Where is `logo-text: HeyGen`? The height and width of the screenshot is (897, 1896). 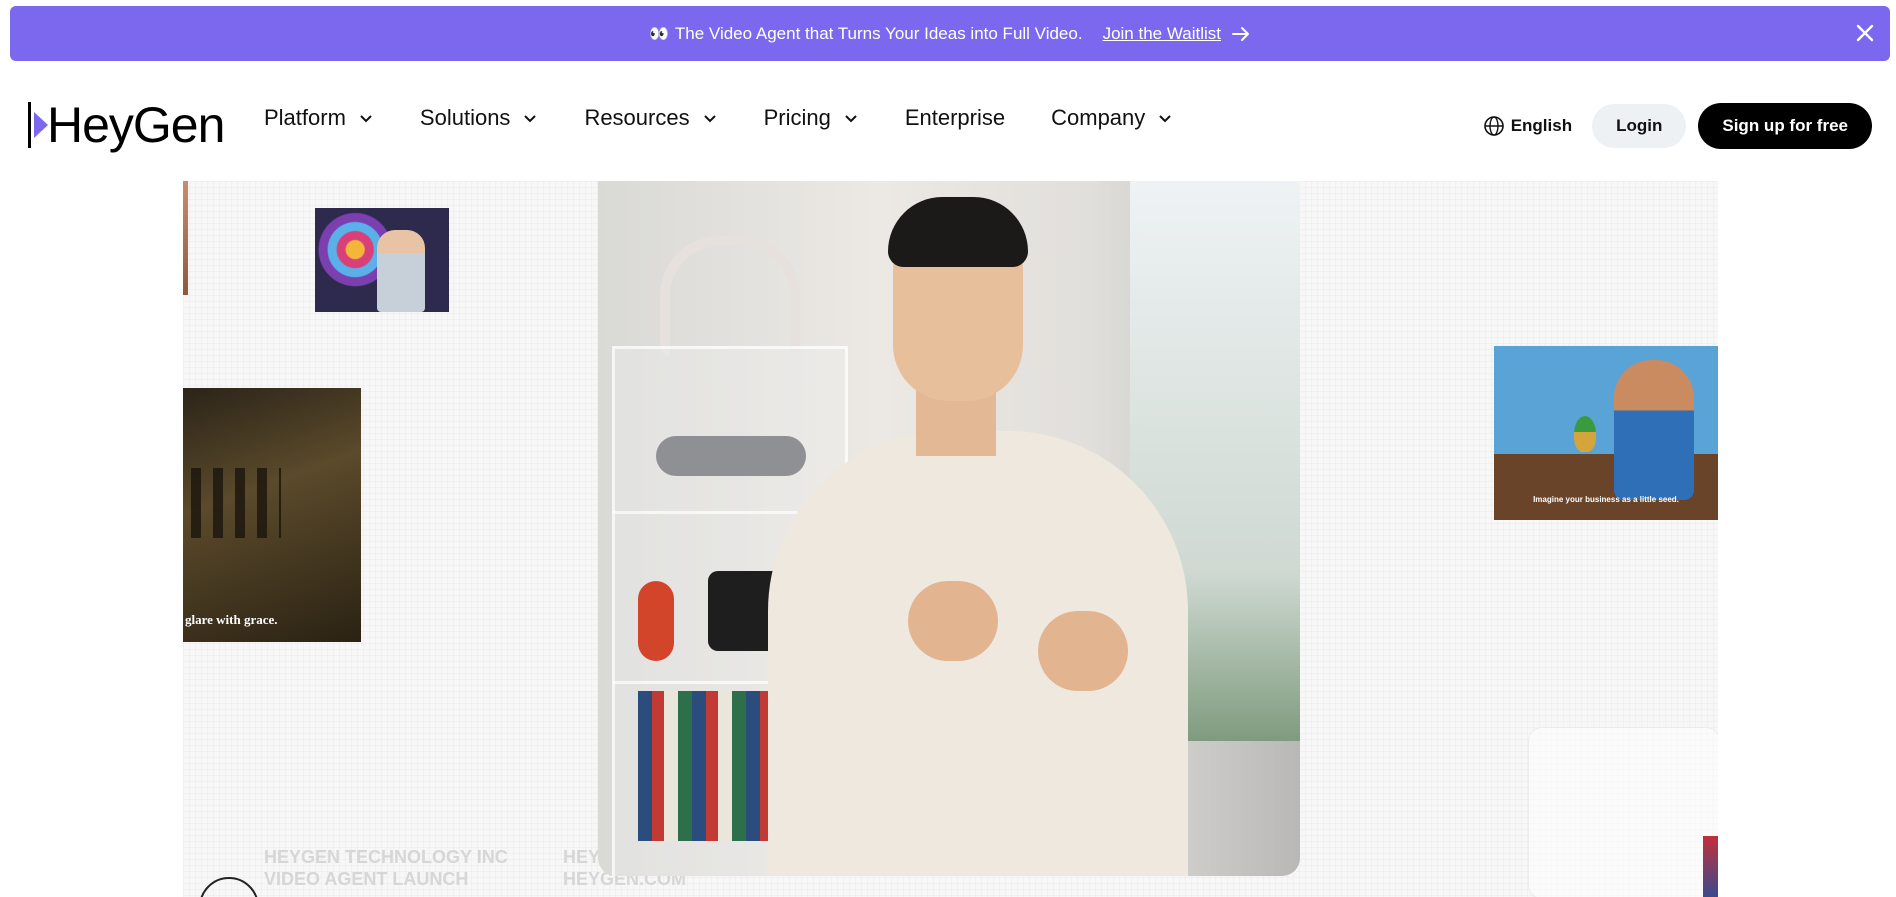
logo-text: HeyGen is located at coordinates (136, 125).